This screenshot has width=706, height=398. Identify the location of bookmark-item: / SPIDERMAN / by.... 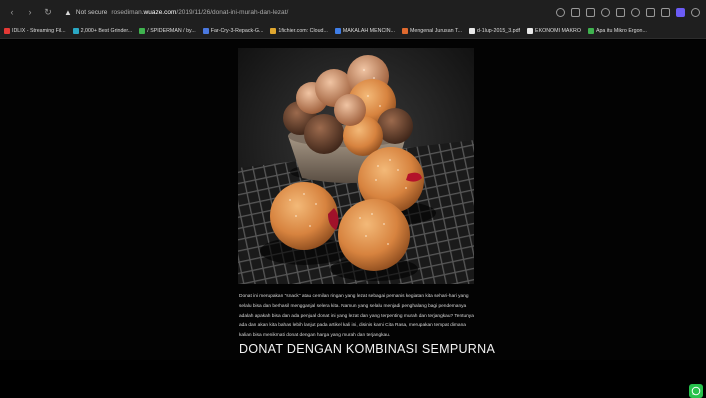
(167, 31).